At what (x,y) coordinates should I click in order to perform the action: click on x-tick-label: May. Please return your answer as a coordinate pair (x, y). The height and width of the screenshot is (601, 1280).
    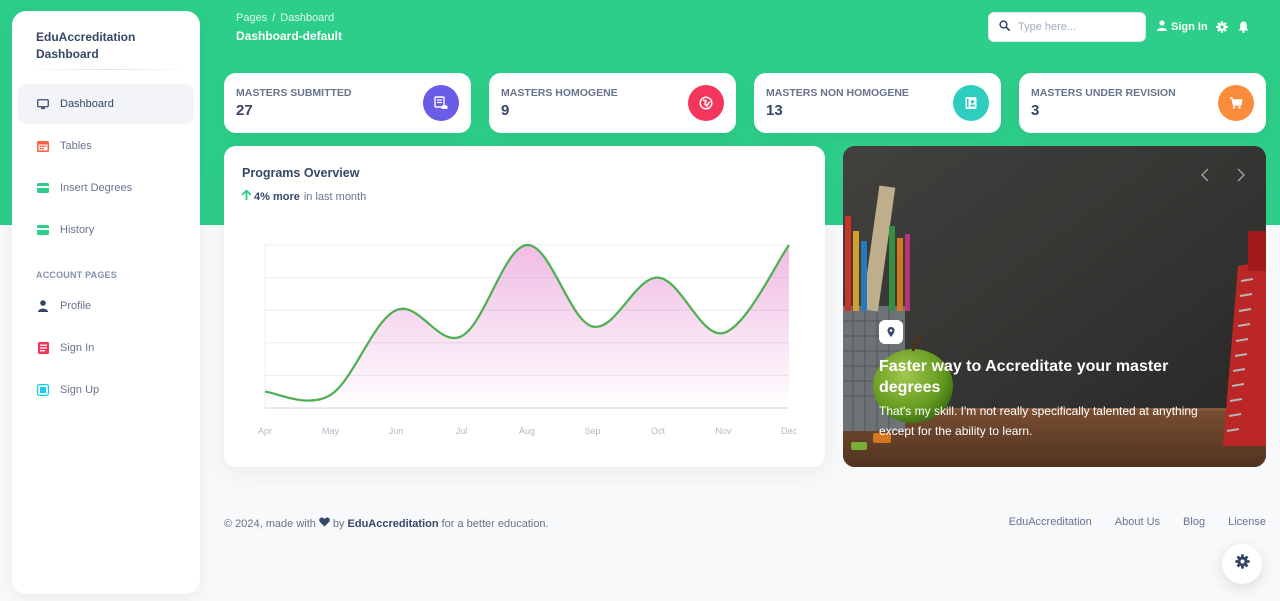
    Looking at the image, I should click on (331, 431).